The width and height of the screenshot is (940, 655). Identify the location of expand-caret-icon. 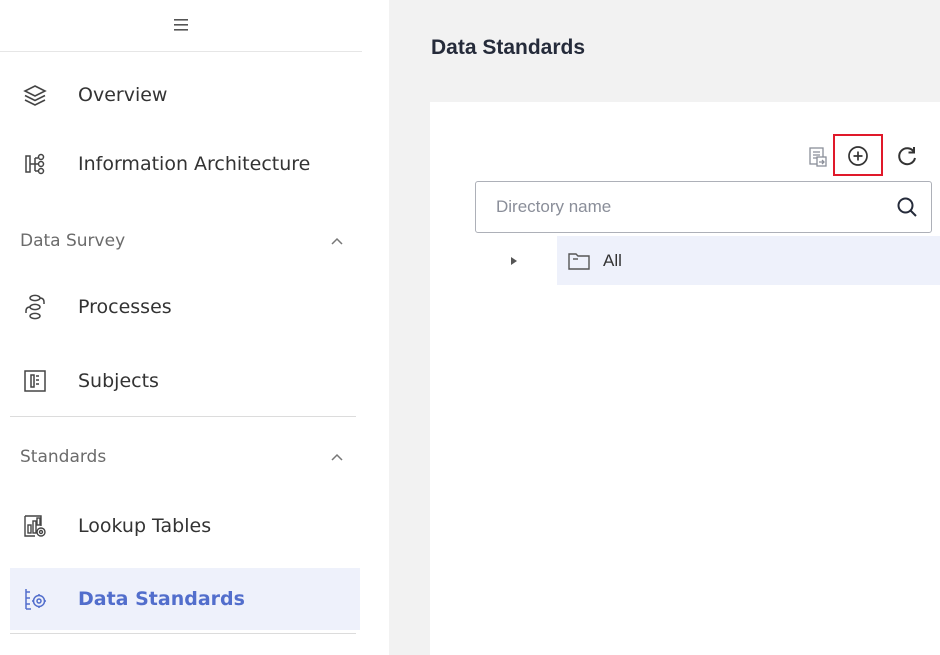
(514, 261).